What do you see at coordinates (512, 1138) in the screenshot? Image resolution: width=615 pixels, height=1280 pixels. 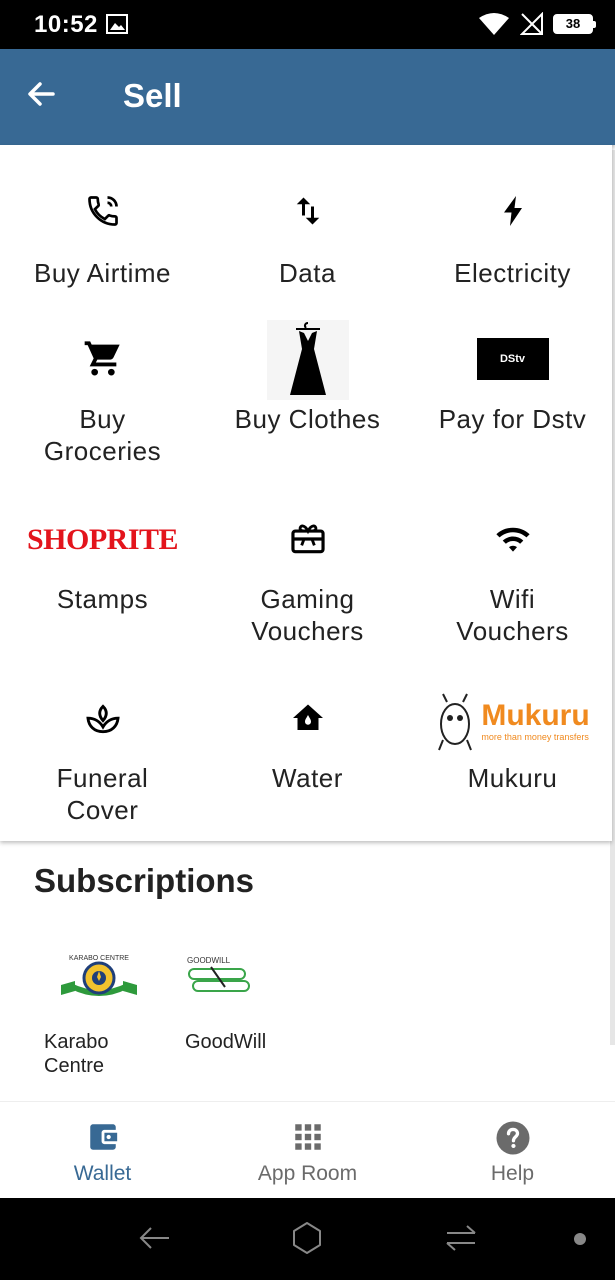 I see `help-circle-icon` at bounding box center [512, 1138].